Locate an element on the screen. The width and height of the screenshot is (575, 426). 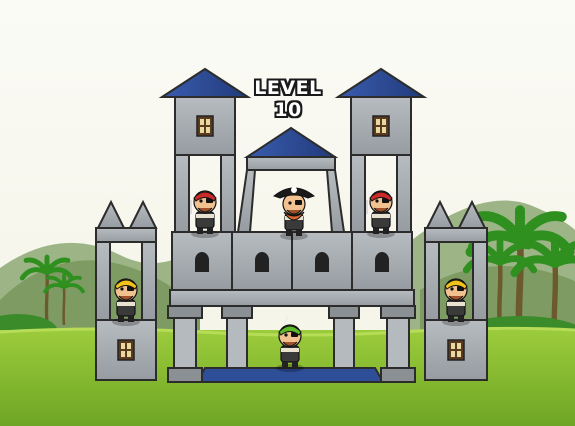
level-indicator: LEVEL 10 is located at coordinates (288, 99).